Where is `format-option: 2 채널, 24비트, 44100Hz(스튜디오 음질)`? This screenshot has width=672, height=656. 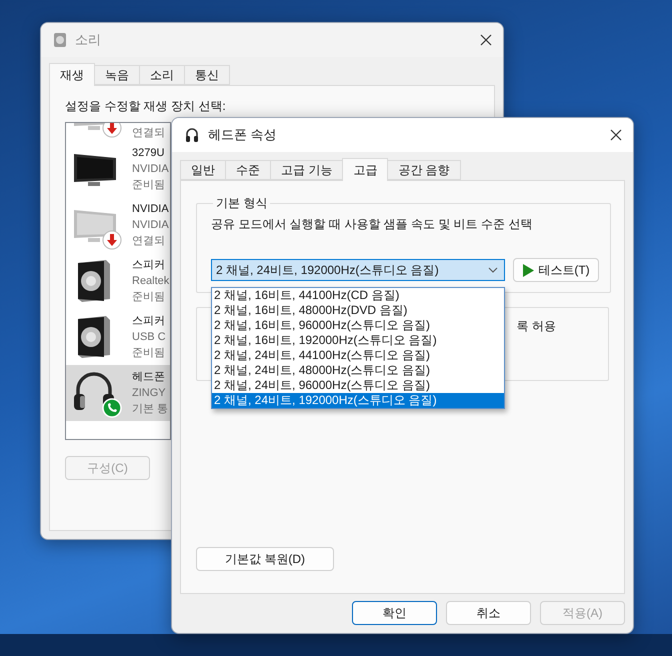
format-option: 2 채널, 24비트, 44100Hz(스튜디오 음질) is located at coordinates (358, 355).